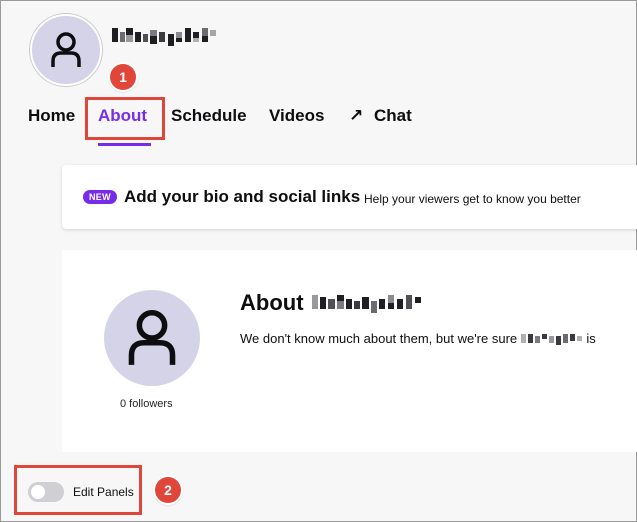 The width and height of the screenshot is (637, 522). I want to click on followers-count: 0 followers, so click(146, 404).